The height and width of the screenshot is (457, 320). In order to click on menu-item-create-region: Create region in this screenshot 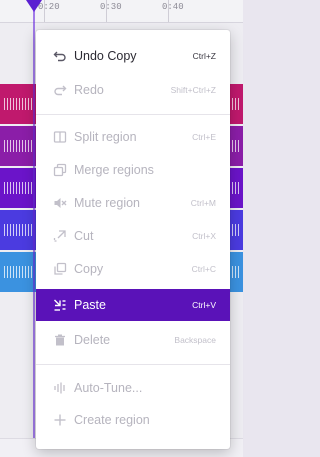, I will do `click(133, 420)`.